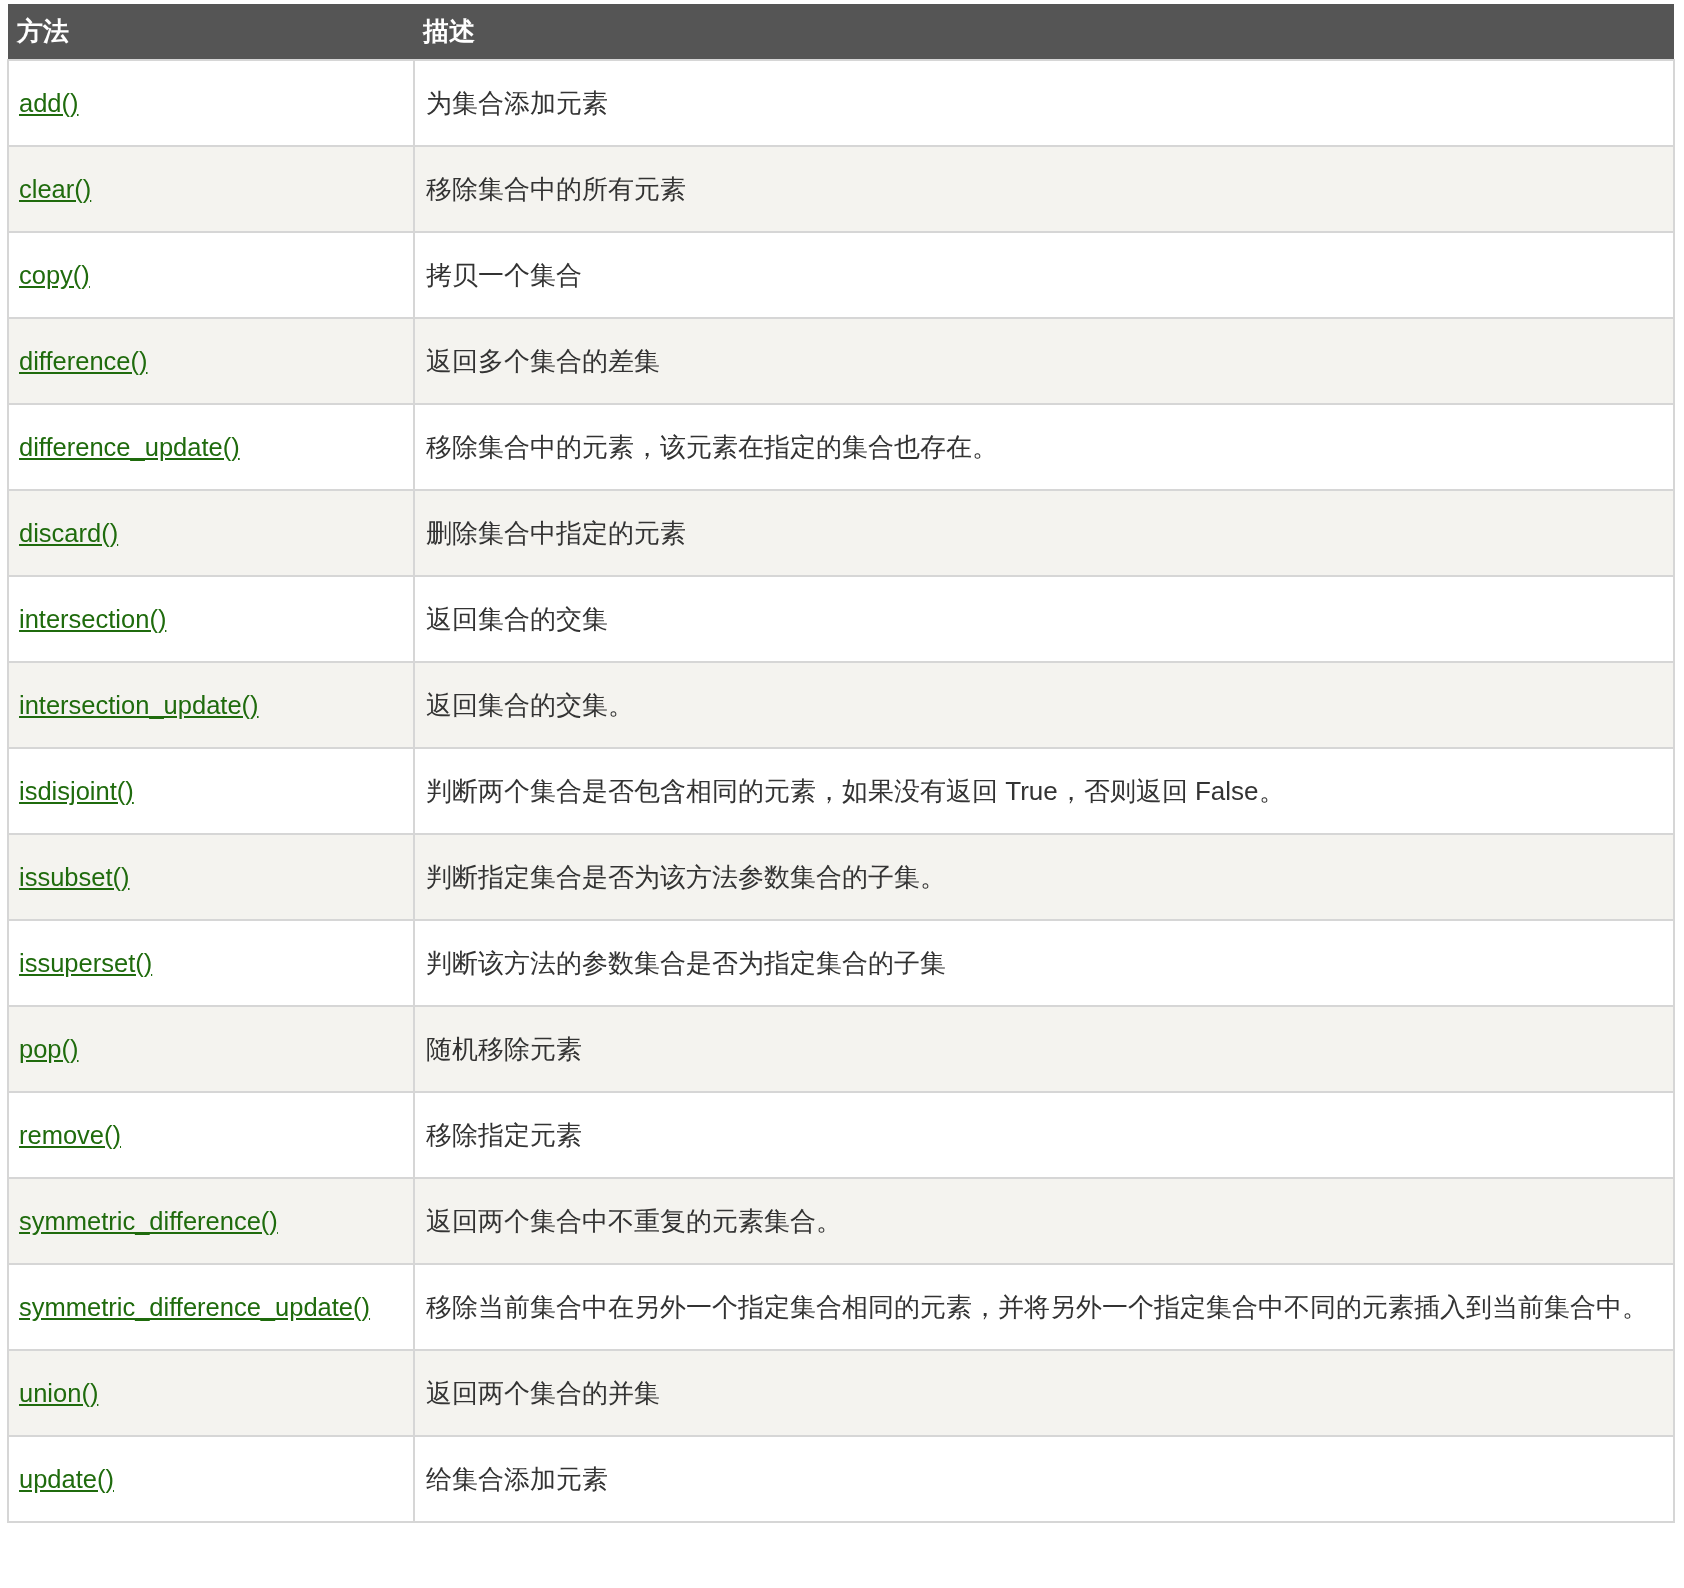  What do you see at coordinates (504, 275) in the screenshot?
I see `method-description: 拷贝一个集合` at bounding box center [504, 275].